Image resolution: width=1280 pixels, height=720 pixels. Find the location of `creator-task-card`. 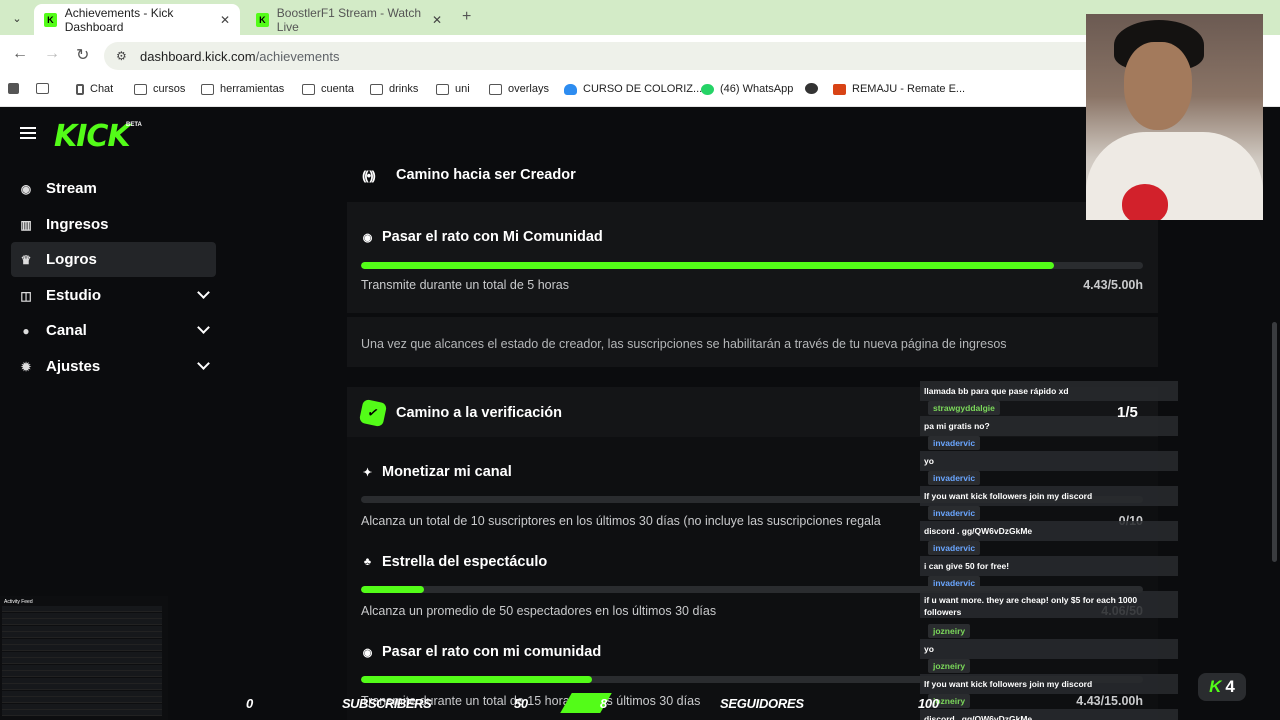

creator-task-card is located at coordinates (752, 257).